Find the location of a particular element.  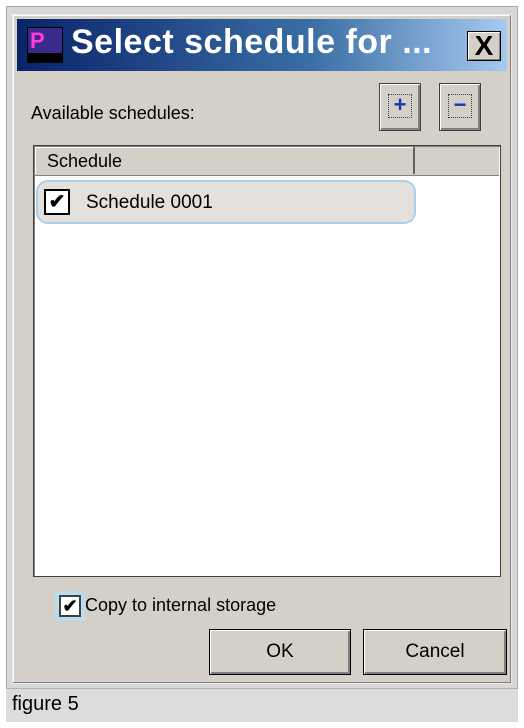

list-header: Schedule is located at coordinates (267, 161).